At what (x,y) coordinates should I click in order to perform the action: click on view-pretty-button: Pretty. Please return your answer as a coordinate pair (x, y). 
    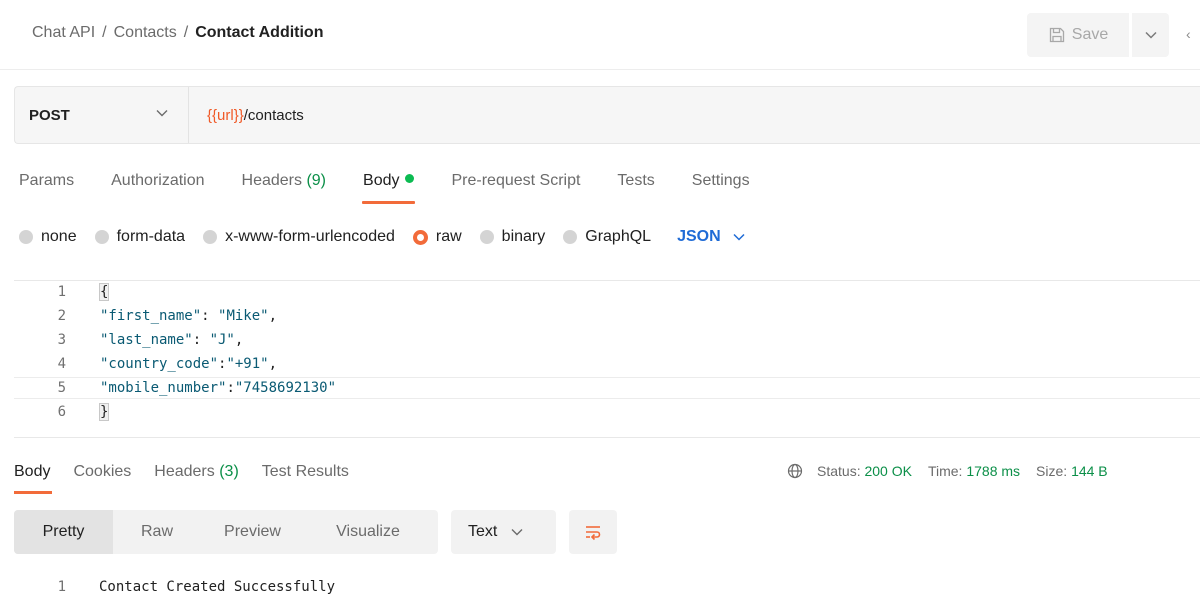
    Looking at the image, I should click on (63, 532).